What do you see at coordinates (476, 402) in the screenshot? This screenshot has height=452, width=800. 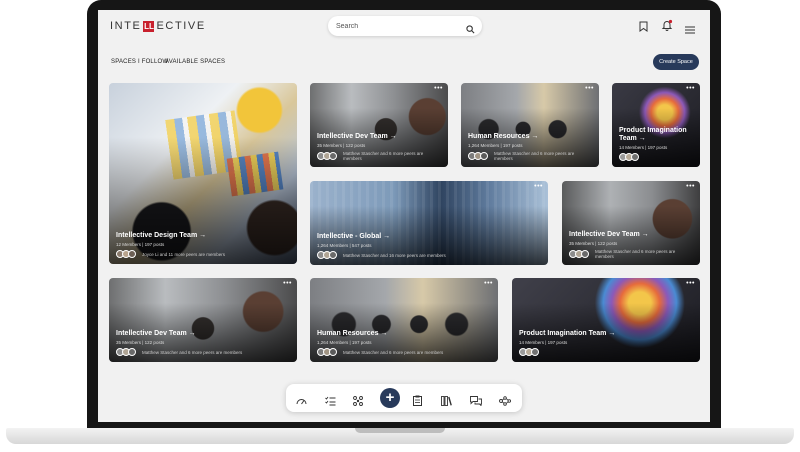 I see `chat-icon` at bounding box center [476, 402].